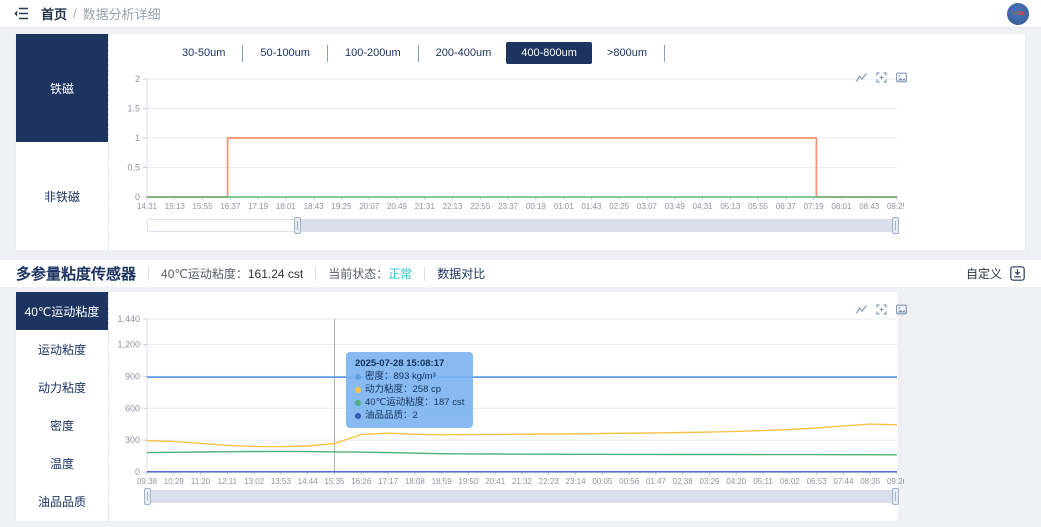 This screenshot has height=527, width=1041. What do you see at coordinates (790, 481) in the screenshot?
I see `svg-text: 06:02` at bounding box center [790, 481].